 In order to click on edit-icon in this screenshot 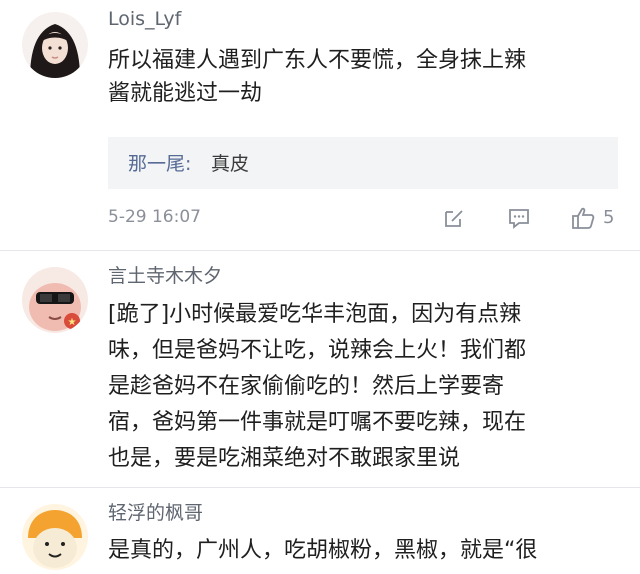, I will do `click(454, 218)`.